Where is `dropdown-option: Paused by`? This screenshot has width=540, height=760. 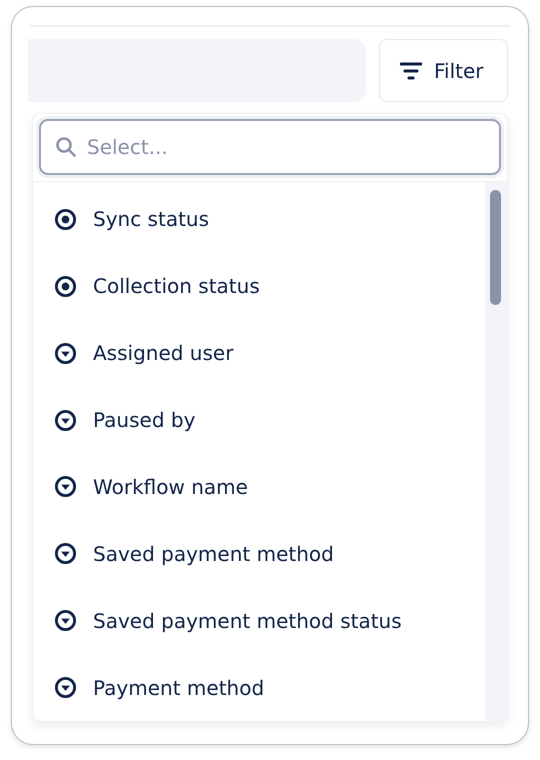
dropdown-option: Paused by is located at coordinates (259, 420).